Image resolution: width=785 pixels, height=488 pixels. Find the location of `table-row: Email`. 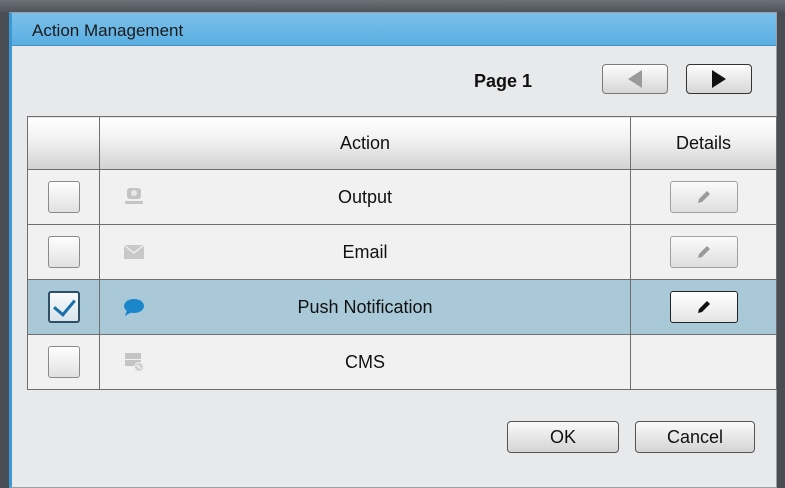

table-row: Email is located at coordinates (402, 252).